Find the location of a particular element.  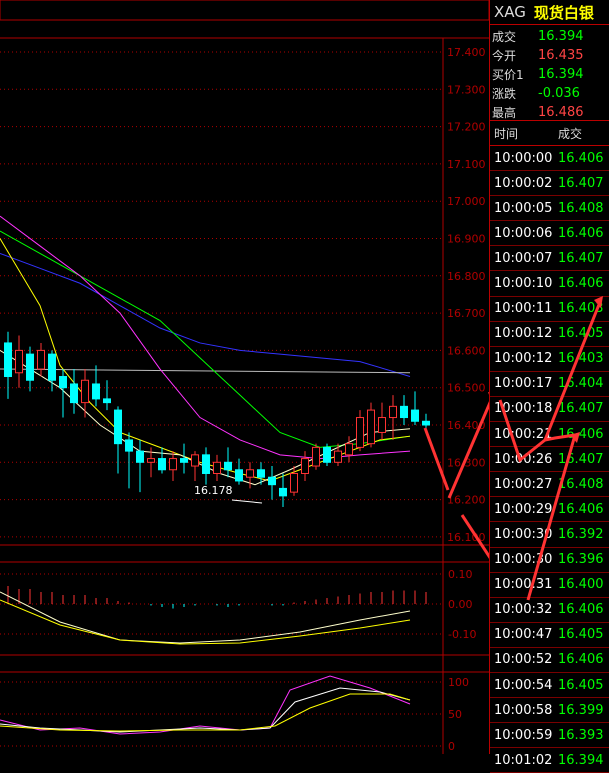

tick-row: 10:00:31 16.400 is located at coordinates (549, 585).